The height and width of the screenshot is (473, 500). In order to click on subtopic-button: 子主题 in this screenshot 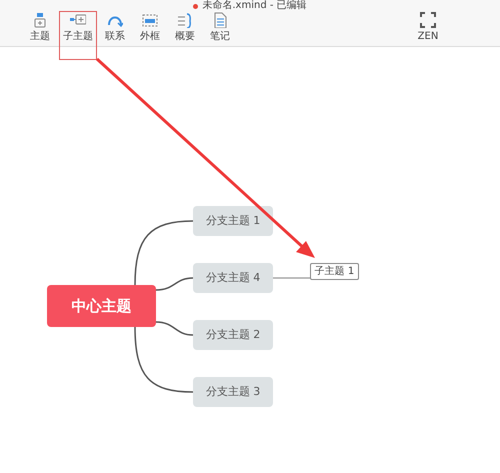, I will do `click(78, 35)`.